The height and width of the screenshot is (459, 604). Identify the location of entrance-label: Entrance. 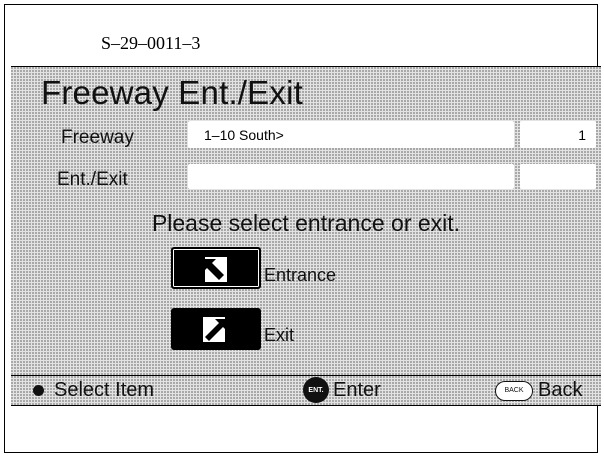
(300, 275).